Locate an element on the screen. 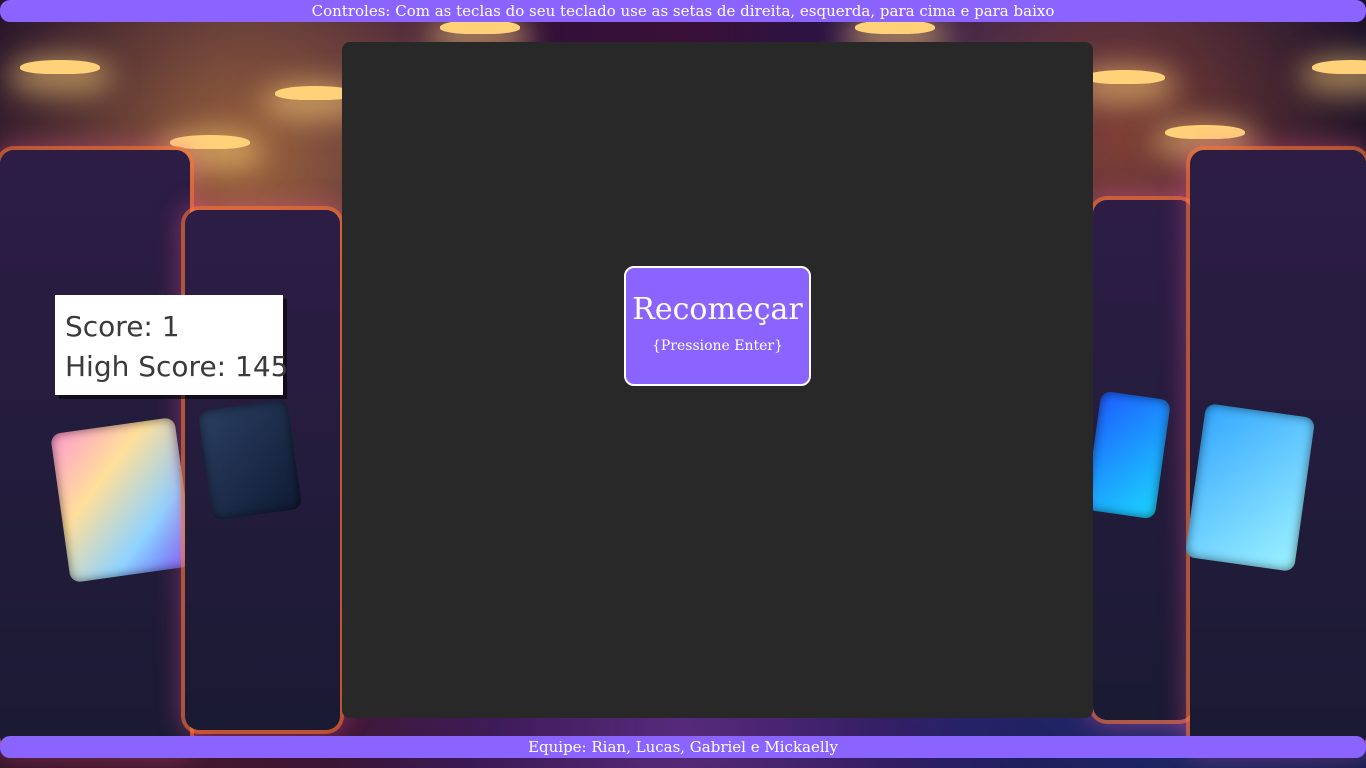 Image resolution: width=1366 pixels, height=768 pixels. high-score-text: High Score: 145 is located at coordinates (177, 366).